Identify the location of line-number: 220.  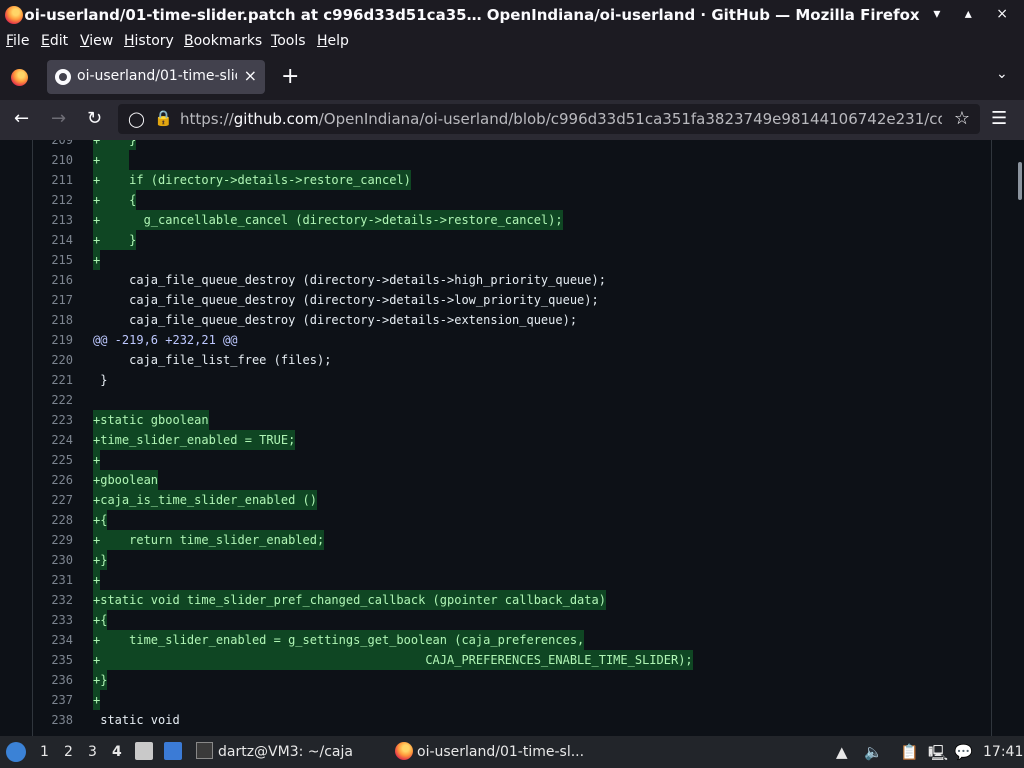
(53, 360).